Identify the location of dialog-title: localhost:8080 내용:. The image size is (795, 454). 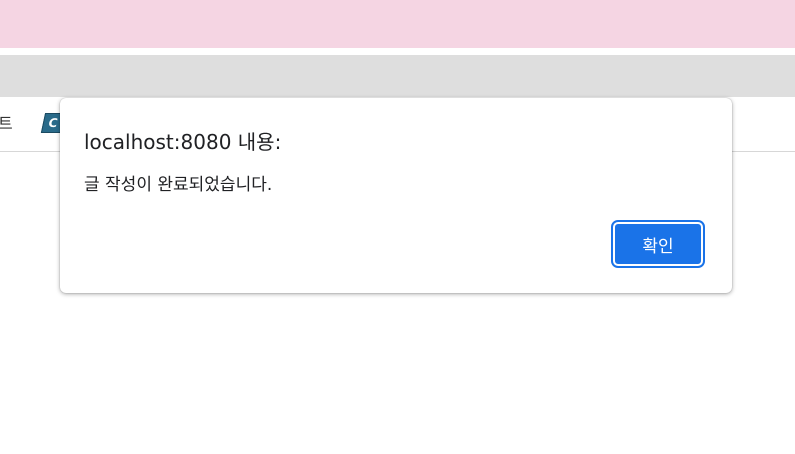
(183, 142).